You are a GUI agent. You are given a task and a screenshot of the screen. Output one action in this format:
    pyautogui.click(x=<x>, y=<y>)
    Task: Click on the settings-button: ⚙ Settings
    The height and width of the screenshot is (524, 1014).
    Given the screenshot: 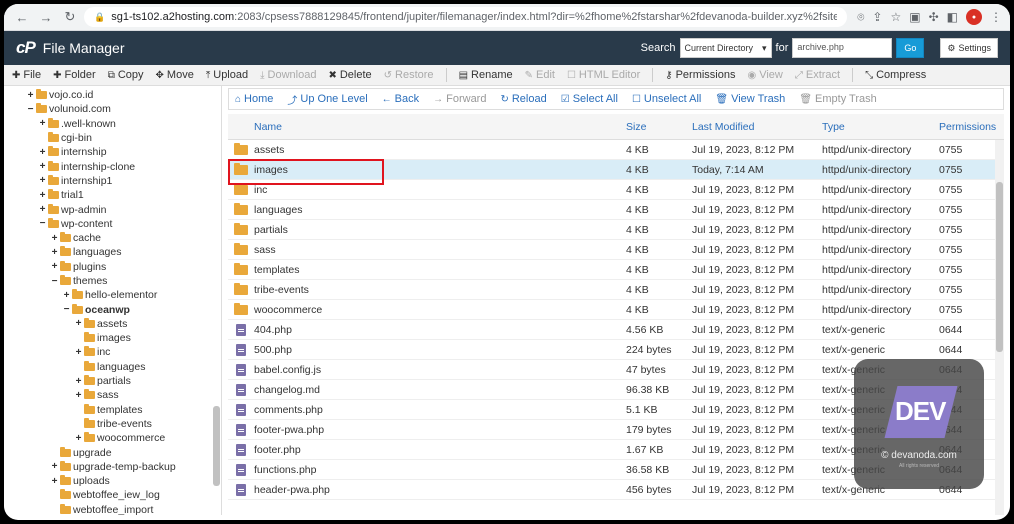 What is the action you would take?
    pyautogui.click(x=969, y=48)
    